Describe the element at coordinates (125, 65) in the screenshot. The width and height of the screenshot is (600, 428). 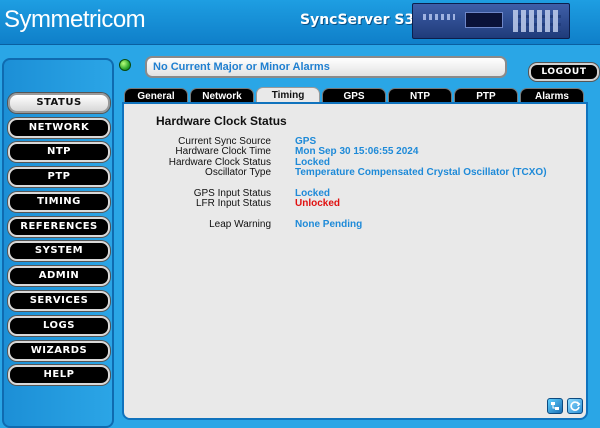
I see `alarm-status-led` at that location.